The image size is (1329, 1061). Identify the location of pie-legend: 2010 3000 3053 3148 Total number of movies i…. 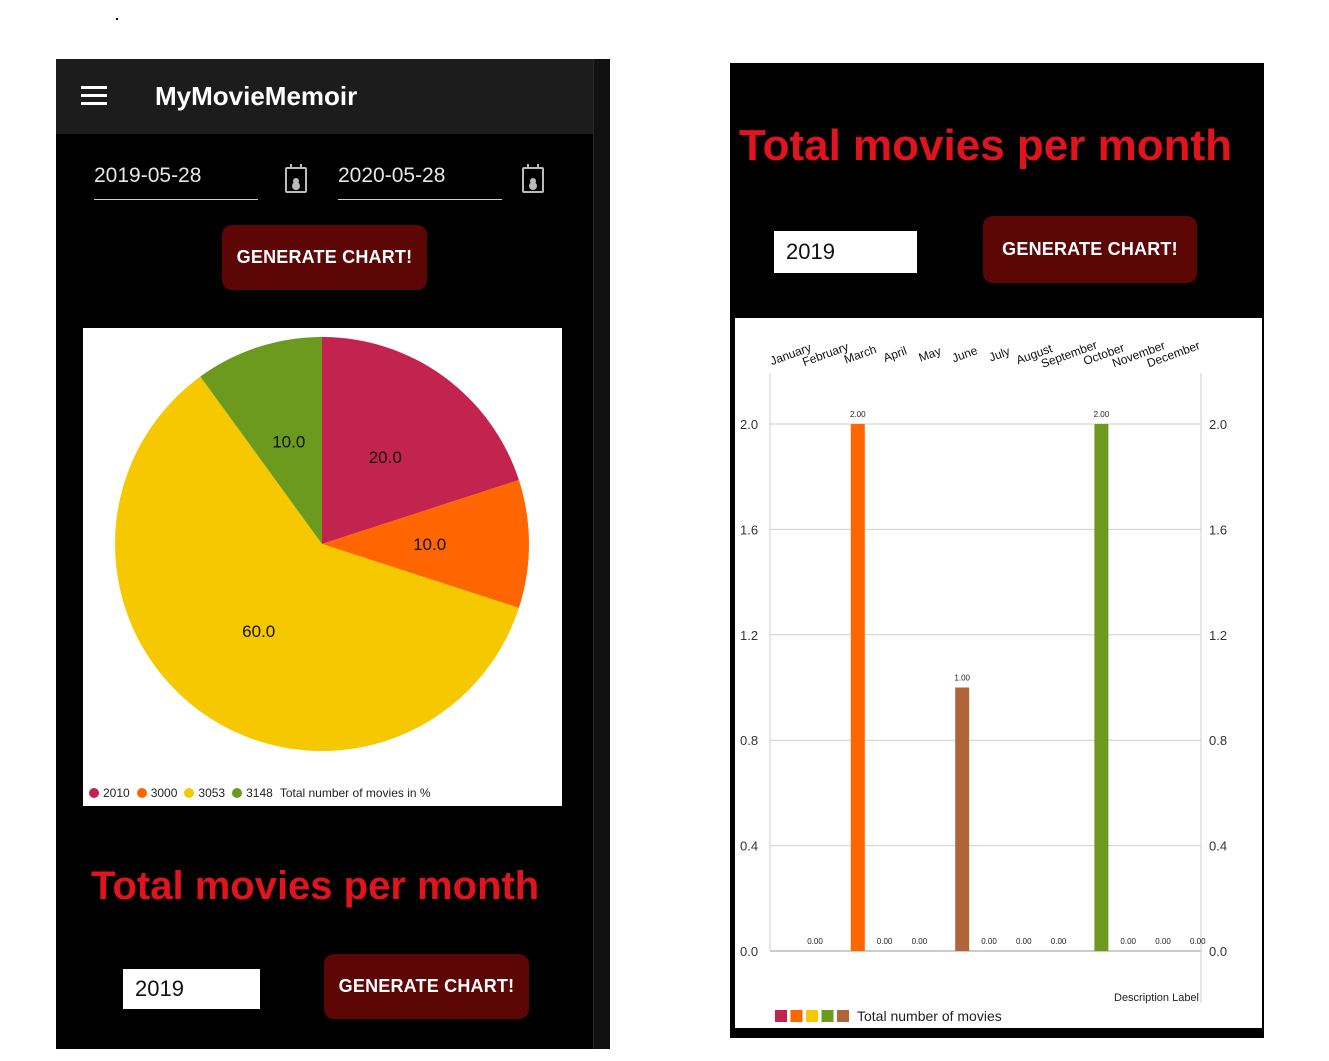
(260, 793).